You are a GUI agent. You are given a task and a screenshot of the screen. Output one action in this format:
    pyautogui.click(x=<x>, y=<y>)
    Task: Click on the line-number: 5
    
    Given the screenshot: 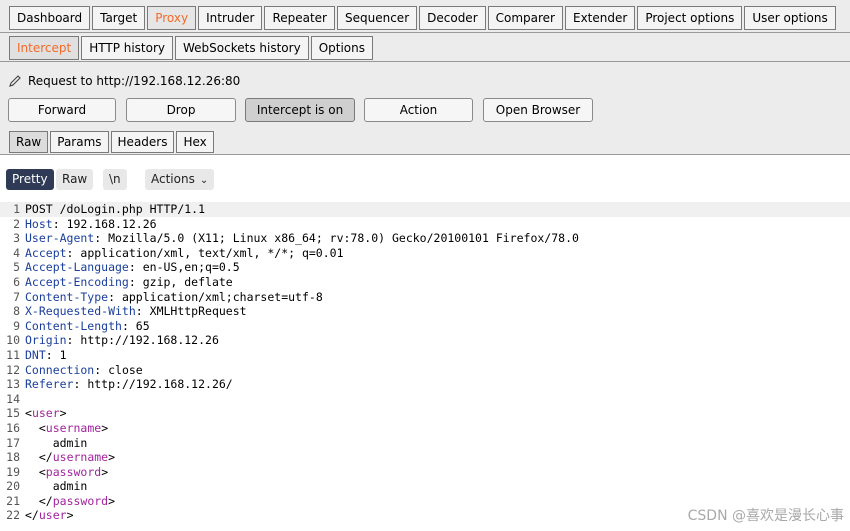 What is the action you would take?
    pyautogui.click(x=16, y=267)
    